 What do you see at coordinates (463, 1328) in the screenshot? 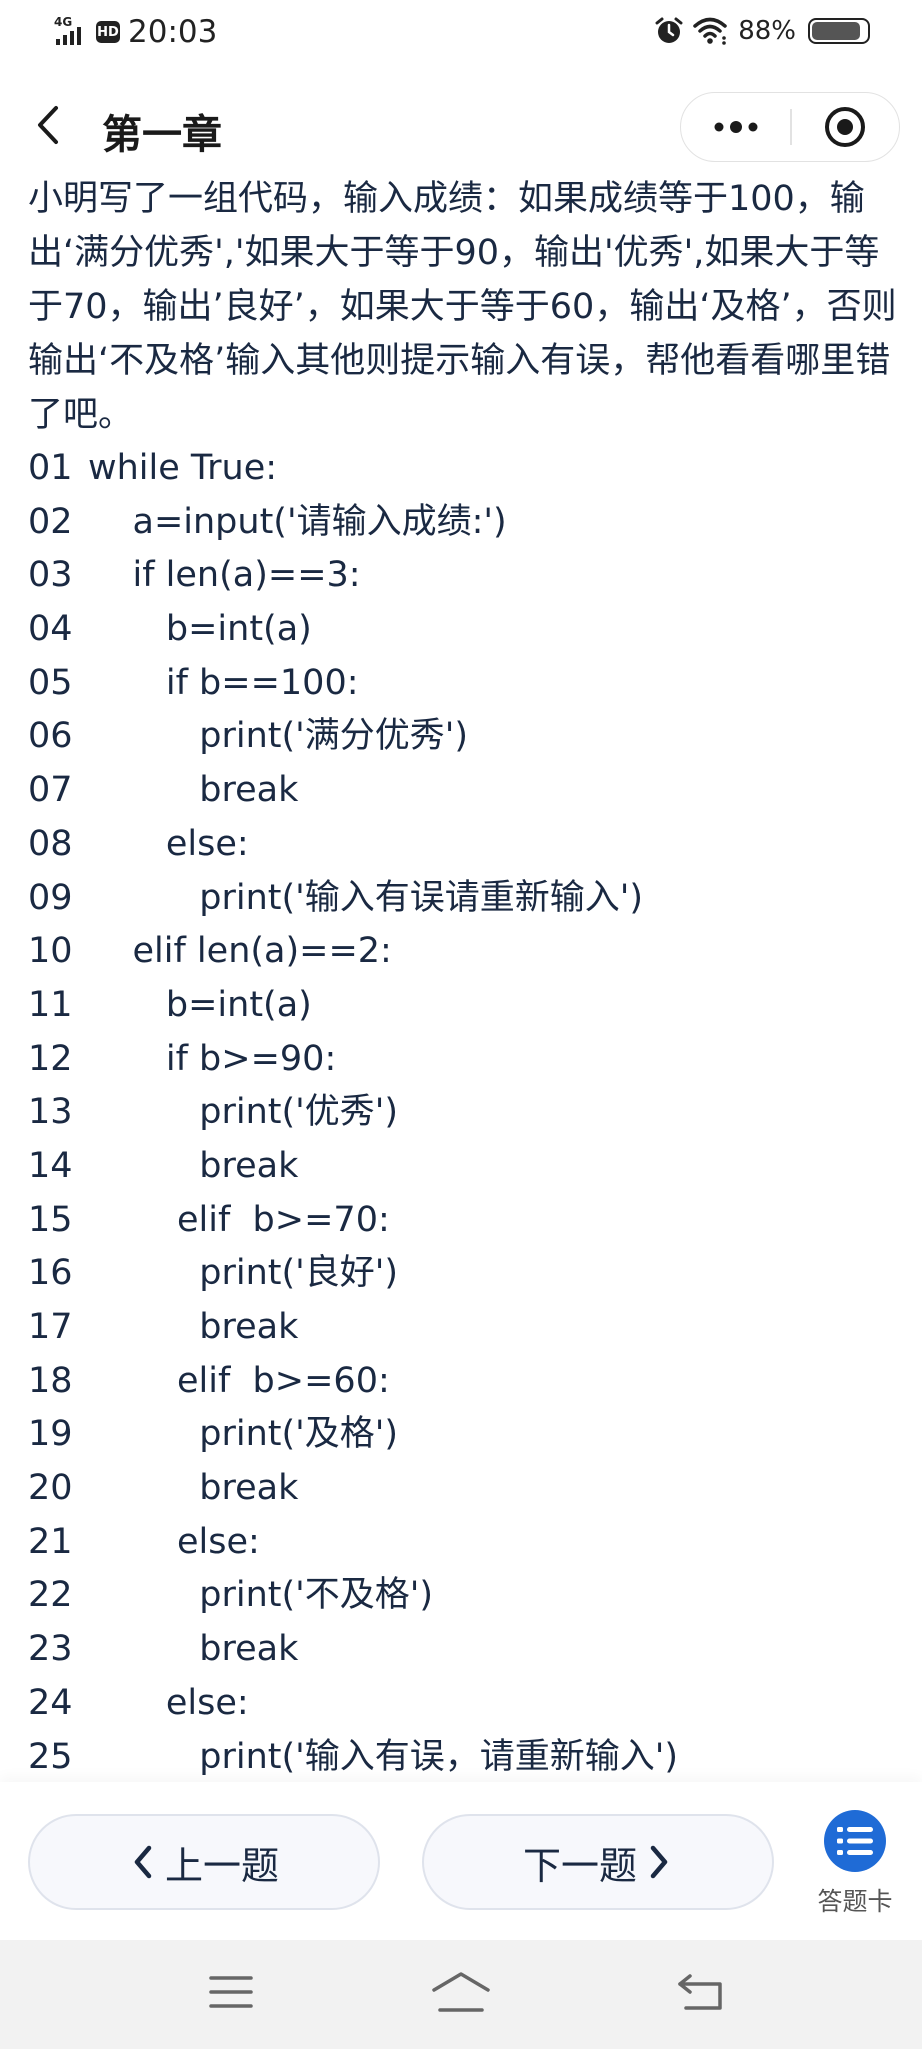
I see `code-line: 17 break` at bounding box center [463, 1328].